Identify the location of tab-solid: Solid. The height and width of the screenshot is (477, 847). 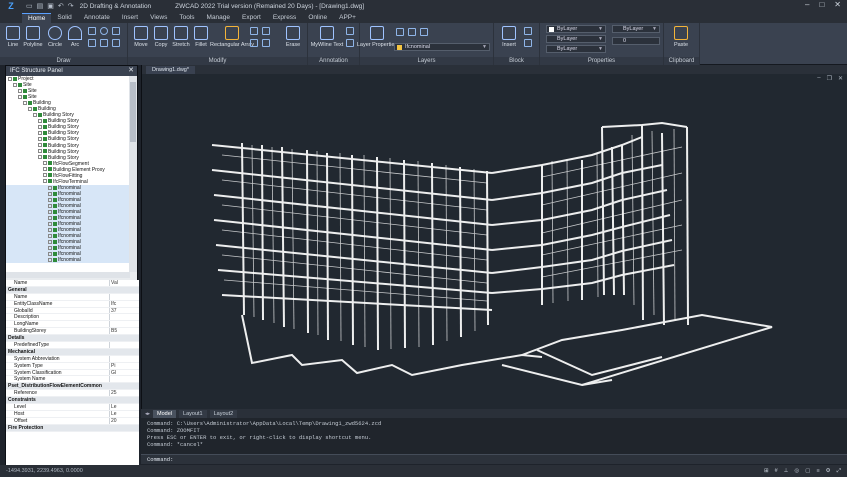
(64, 18).